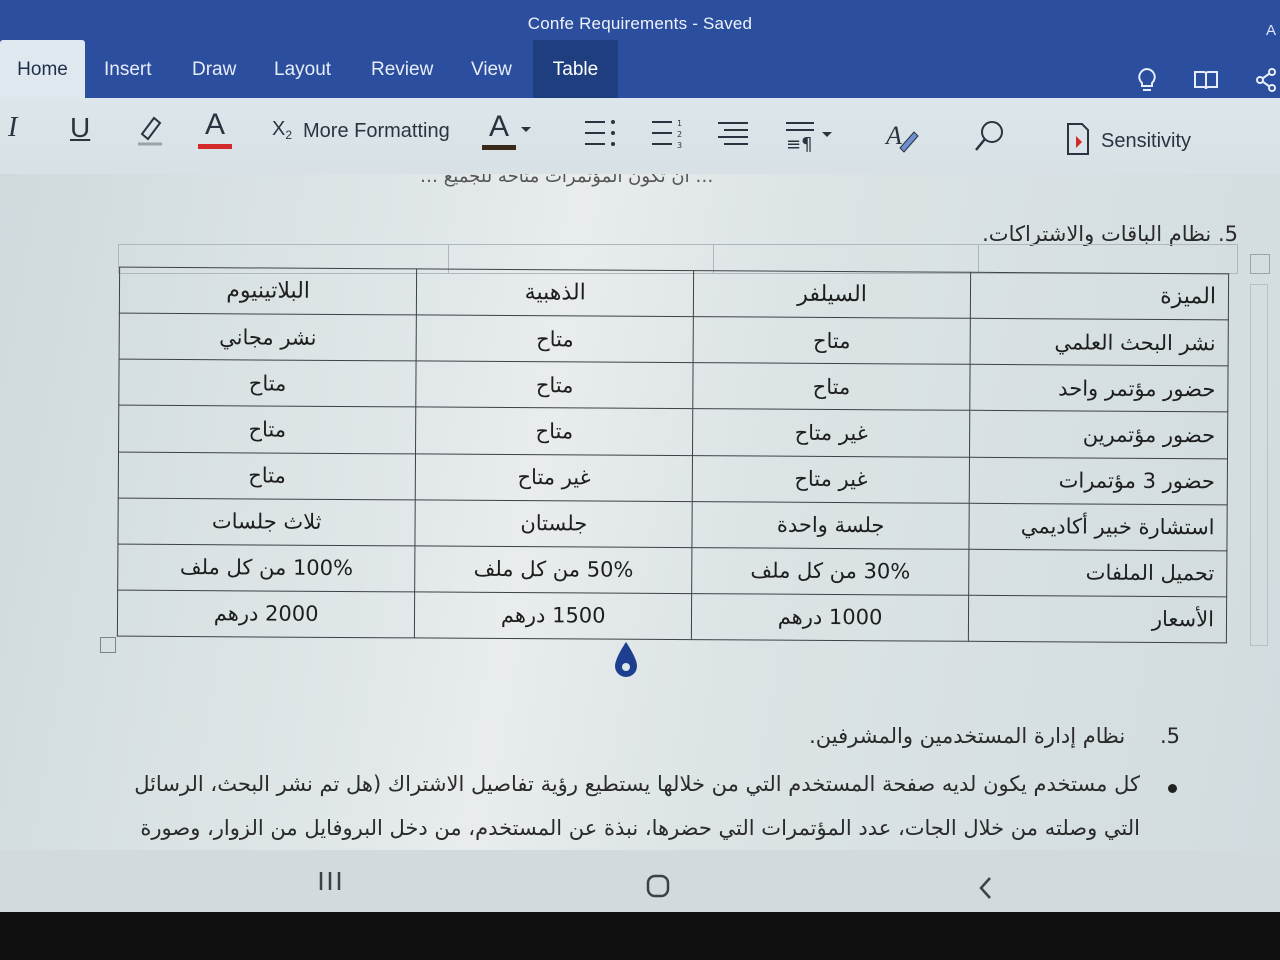 This screenshot has height=960, width=1280. I want to click on table-row: حضور 3 مؤتمرات غير متاح غير متاح متاح, so click(673, 478).